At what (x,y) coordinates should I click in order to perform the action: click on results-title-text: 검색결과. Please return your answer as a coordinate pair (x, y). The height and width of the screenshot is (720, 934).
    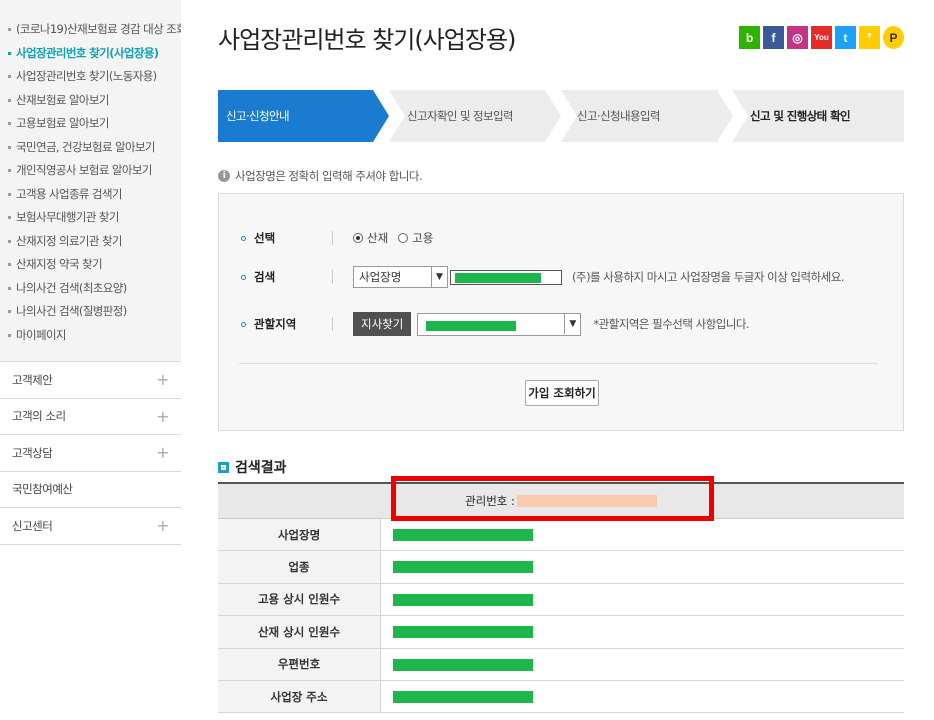
    Looking at the image, I should click on (261, 468).